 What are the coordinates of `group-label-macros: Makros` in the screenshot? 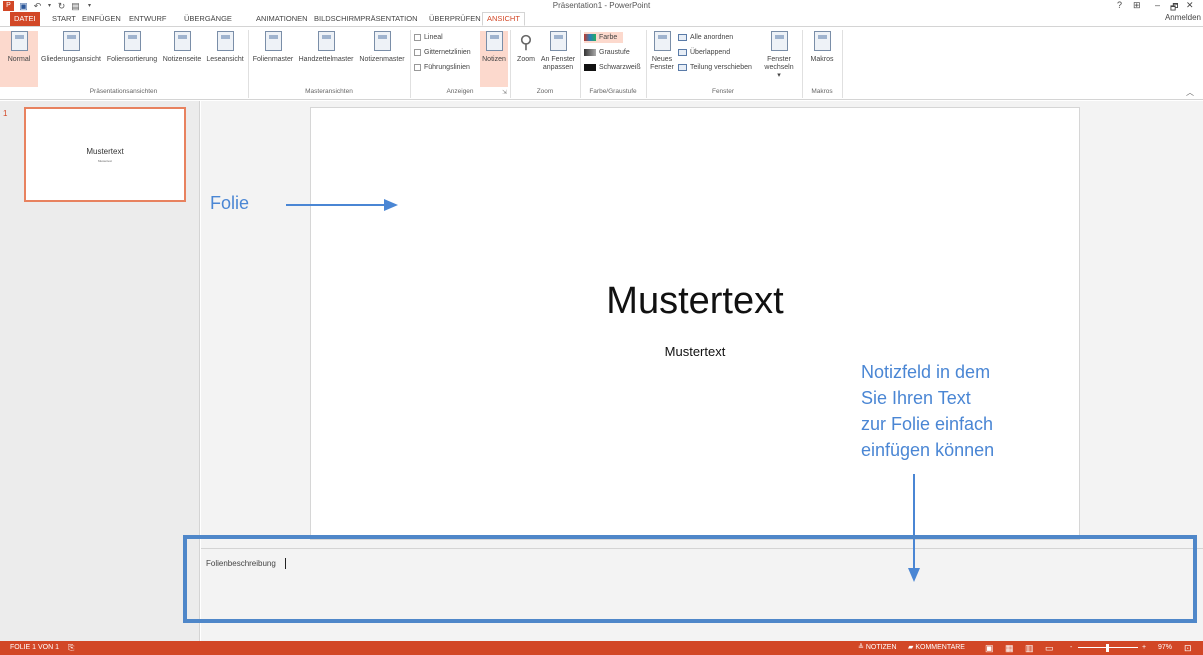 It's located at (822, 91).